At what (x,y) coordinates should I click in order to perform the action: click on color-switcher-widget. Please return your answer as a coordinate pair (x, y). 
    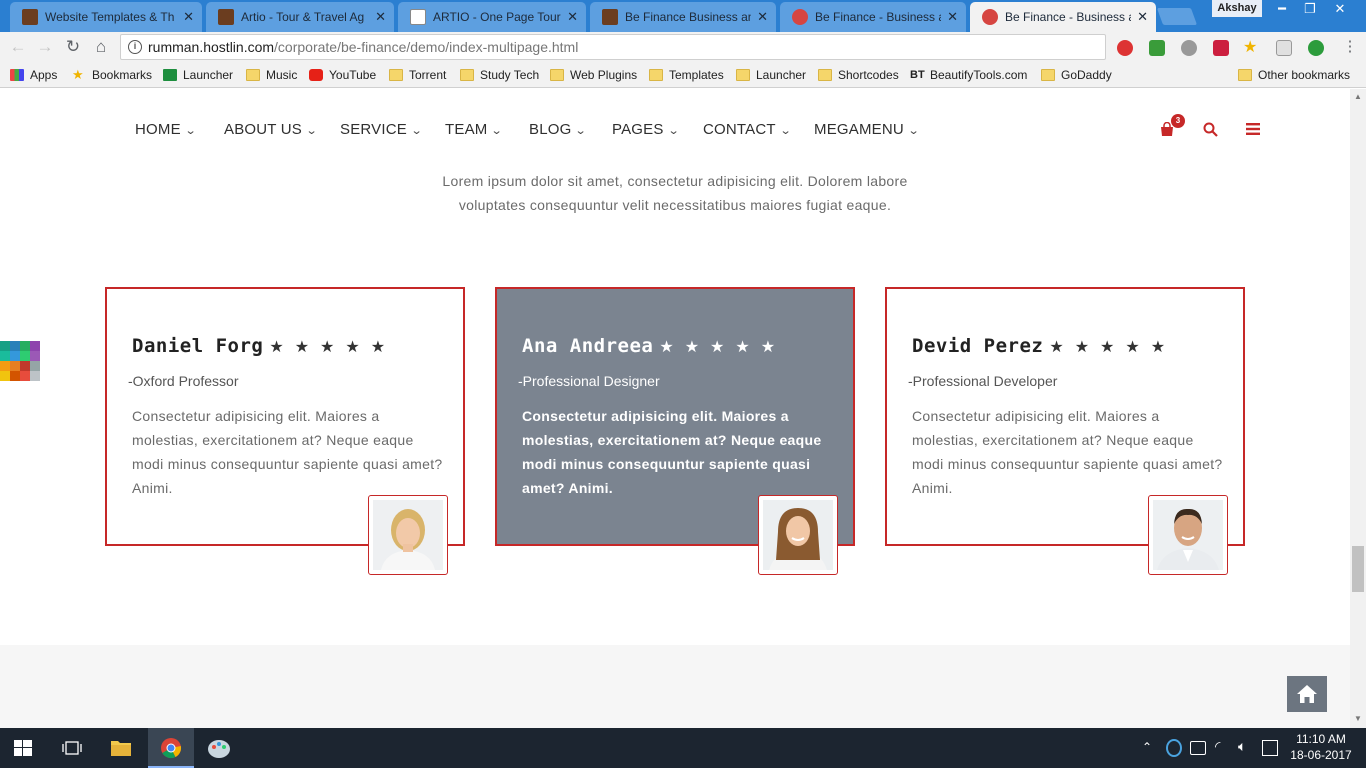
    Looking at the image, I should click on (20, 361).